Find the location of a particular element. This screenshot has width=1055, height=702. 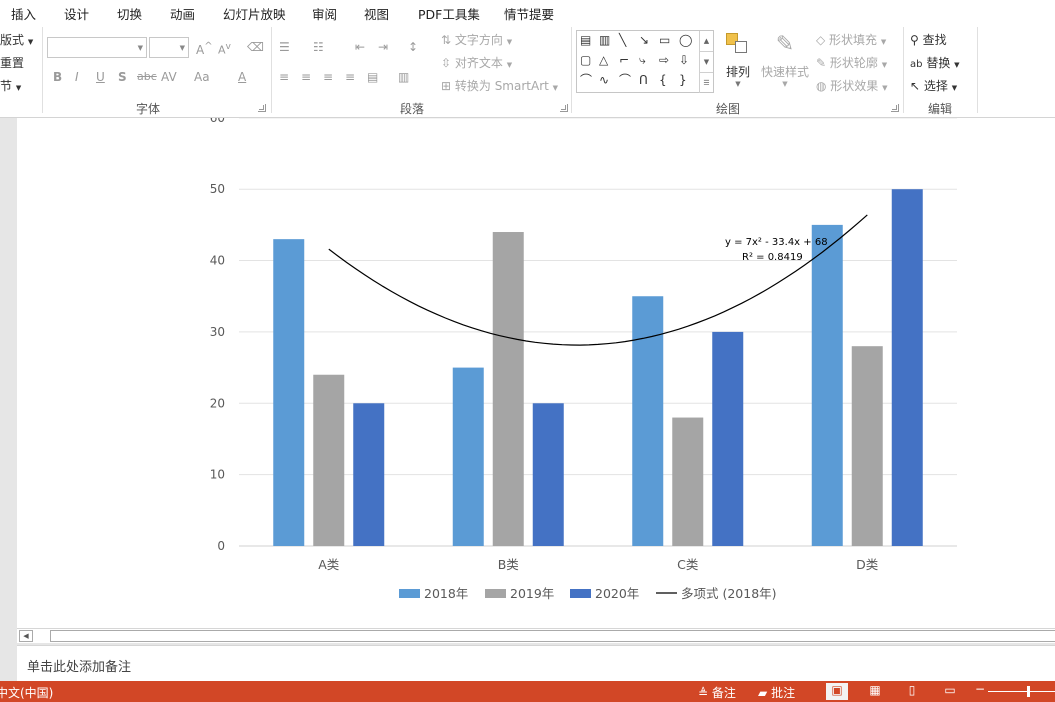

drawing-dialog-launcher is located at coordinates (895, 108).